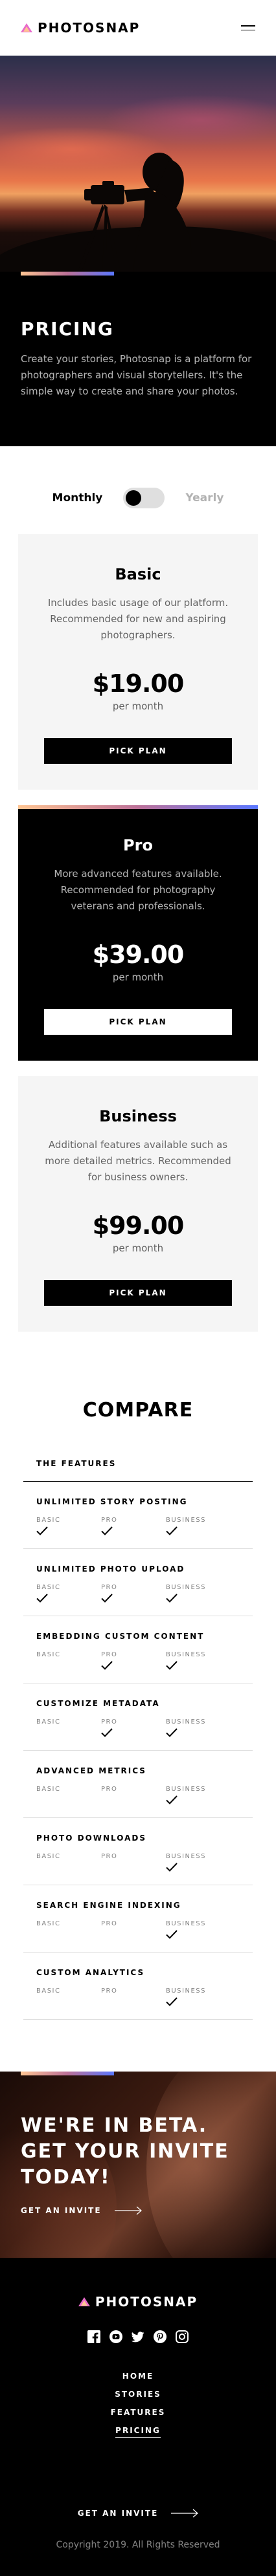  What do you see at coordinates (112, 1501) in the screenshot?
I see `feature-name: UNLIMITED STORY POSTING` at bounding box center [112, 1501].